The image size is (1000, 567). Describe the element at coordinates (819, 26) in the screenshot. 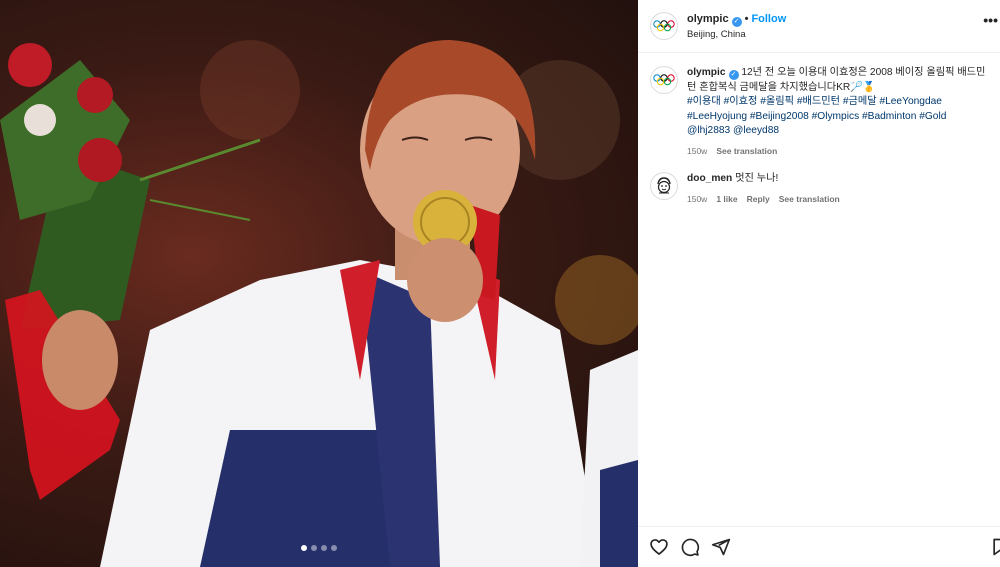

I see `post-header: olympic ✓ • Follow Beijing, China •••` at that location.